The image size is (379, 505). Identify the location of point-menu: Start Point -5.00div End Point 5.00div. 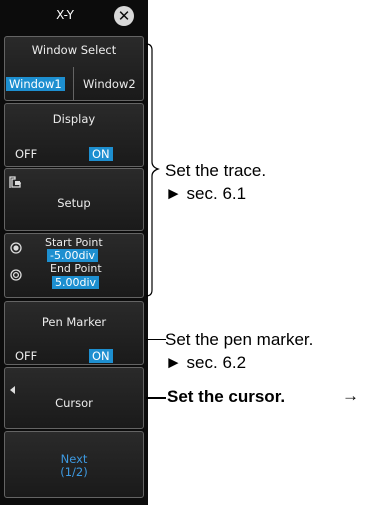
(74, 265).